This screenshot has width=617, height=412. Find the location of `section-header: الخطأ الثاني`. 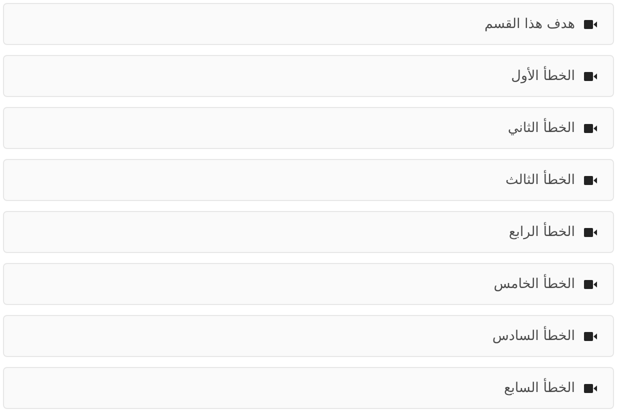

section-header: الخطأ الثاني is located at coordinates (308, 128).